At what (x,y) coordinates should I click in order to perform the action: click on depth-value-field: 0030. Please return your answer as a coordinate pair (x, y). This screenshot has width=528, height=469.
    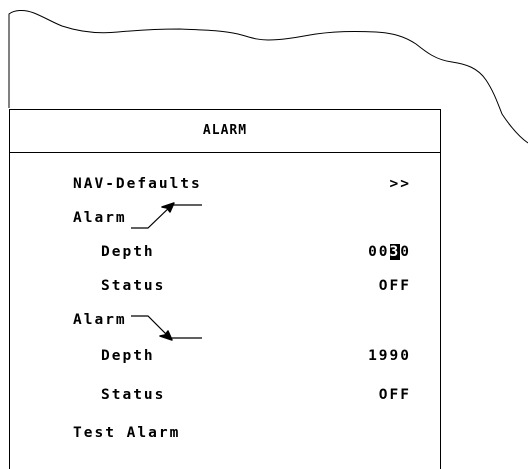
    Looking at the image, I should click on (389, 252).